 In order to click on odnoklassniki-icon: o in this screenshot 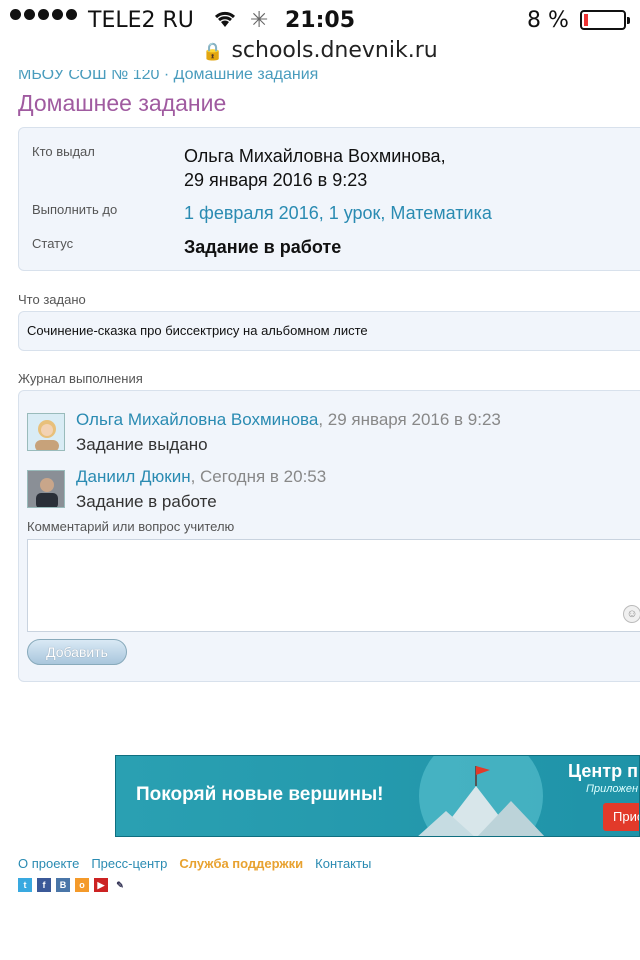, I will do `click(82, 885)`.